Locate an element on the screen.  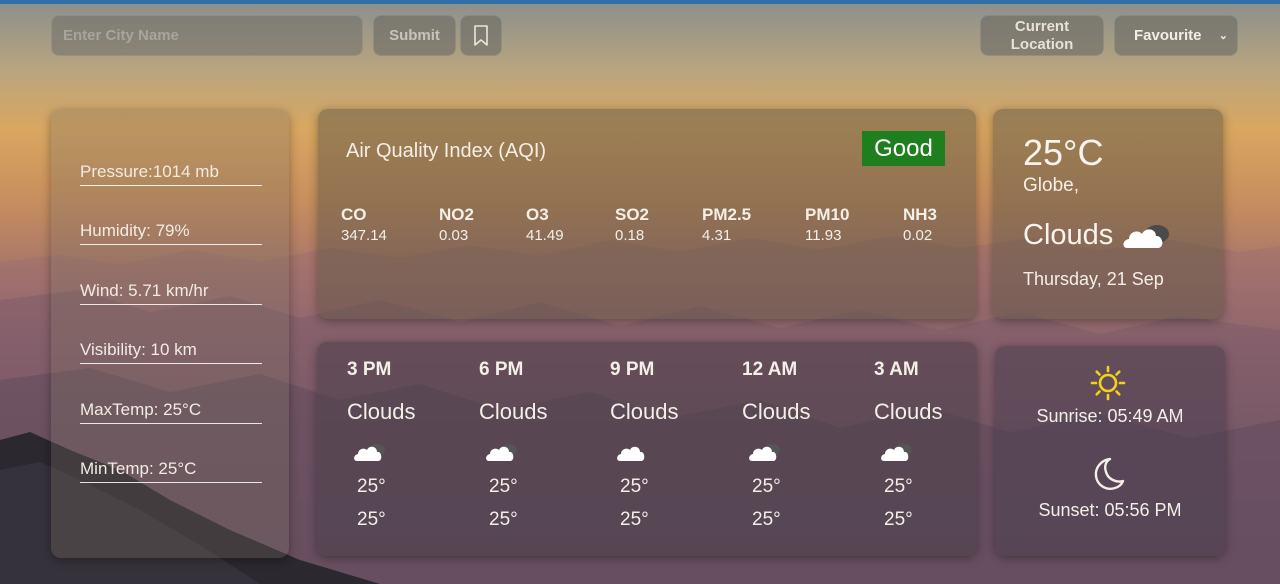
forecast-time: 3 AM is located at coordinates (896, 369).